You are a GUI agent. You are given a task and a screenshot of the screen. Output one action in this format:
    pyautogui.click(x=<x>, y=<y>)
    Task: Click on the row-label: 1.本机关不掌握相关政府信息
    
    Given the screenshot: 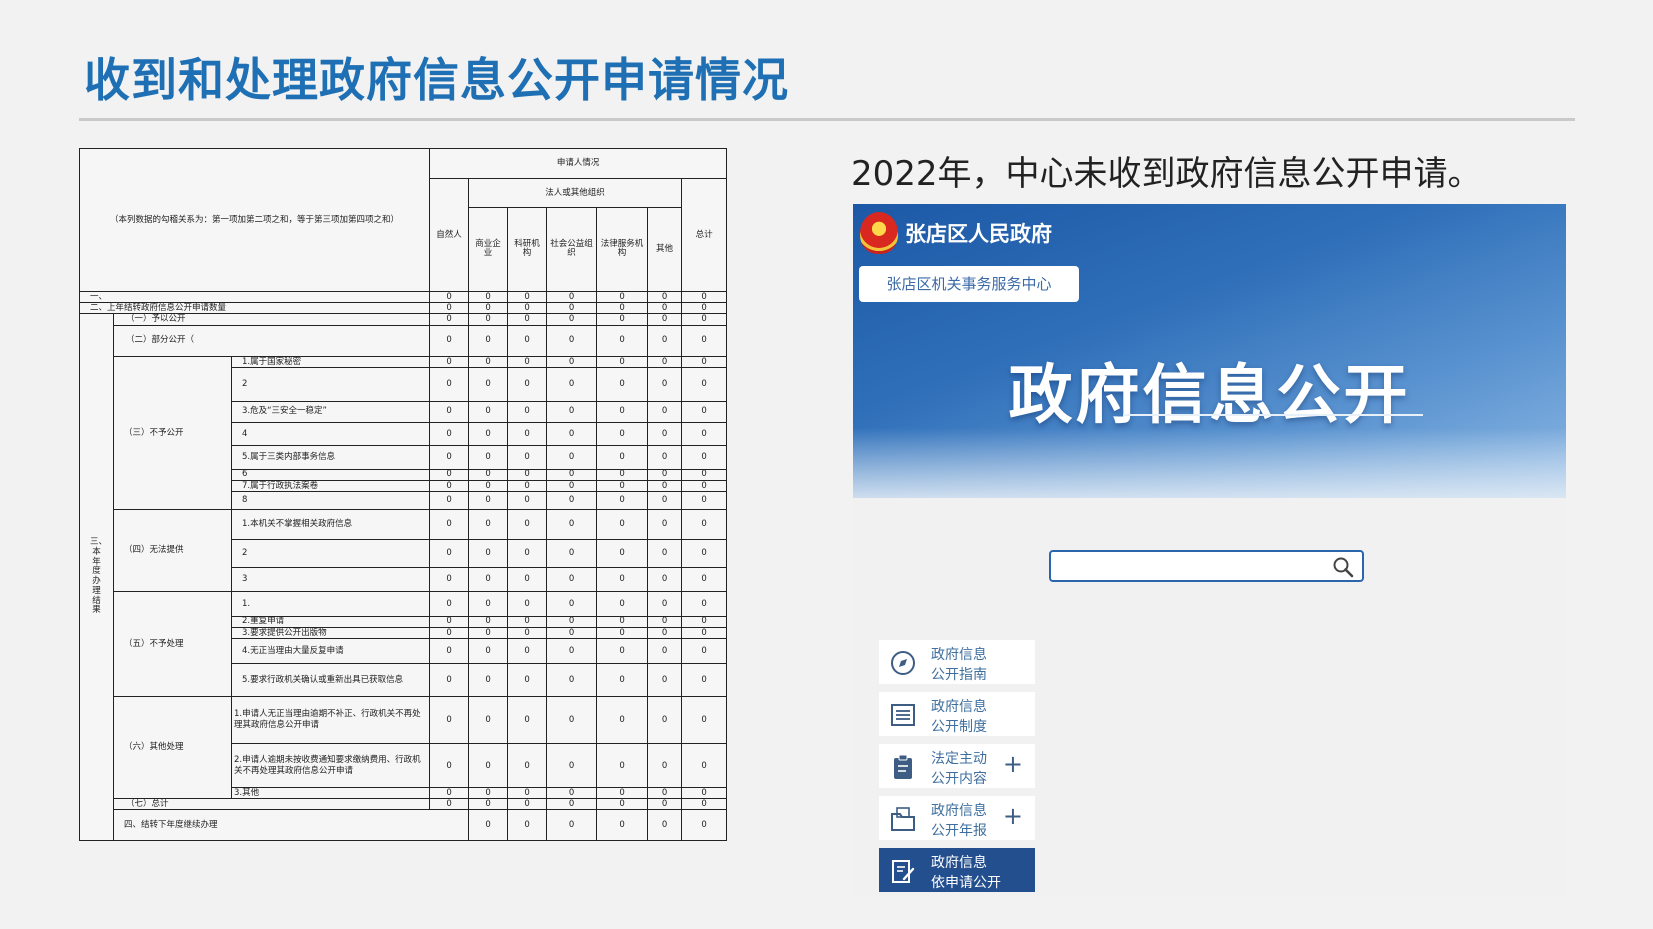 What is the action you would take?
    pyautogui.click(x=330, y=524)
    